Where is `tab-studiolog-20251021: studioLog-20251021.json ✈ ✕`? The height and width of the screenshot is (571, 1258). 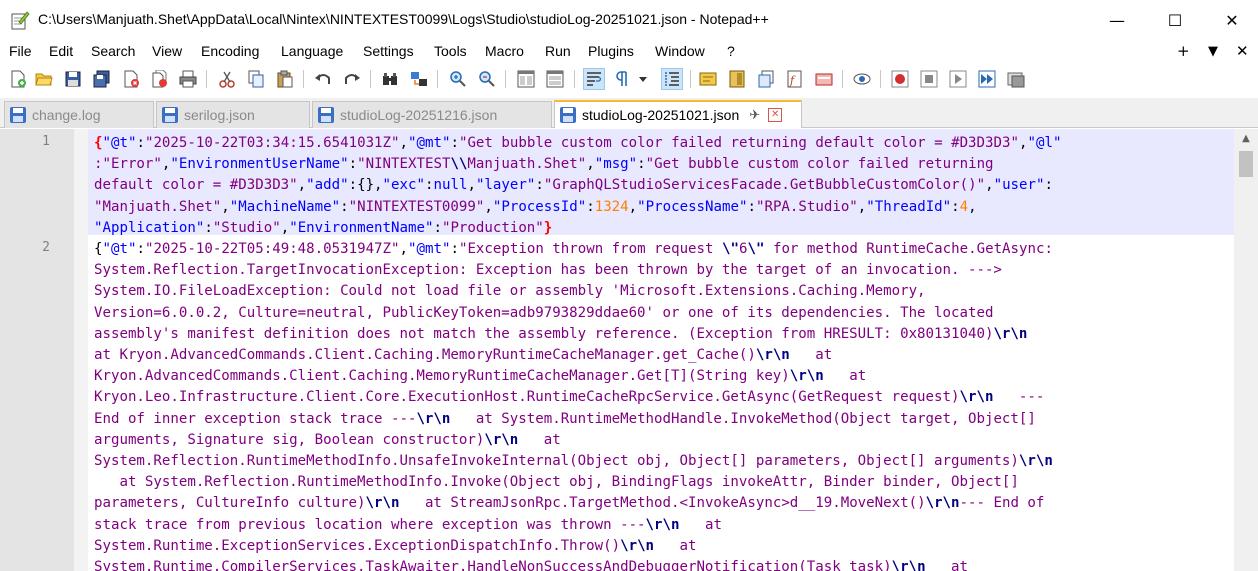
tab-studiolog-20251021: studioLog-20251021.json ✈ ✕ is located at coordinates (678, 114).